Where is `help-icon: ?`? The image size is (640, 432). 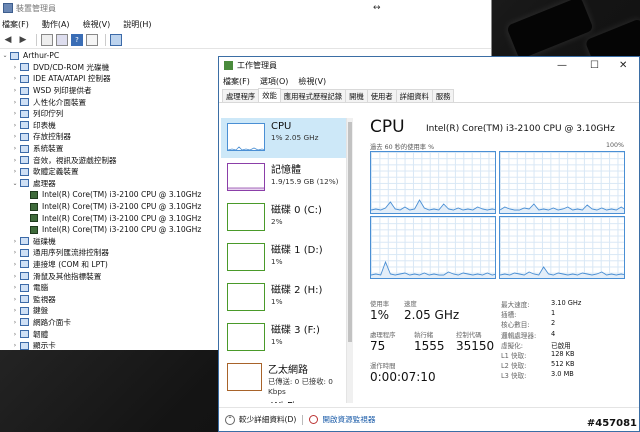
help-icon: ? is located at coordinates (77, 40).